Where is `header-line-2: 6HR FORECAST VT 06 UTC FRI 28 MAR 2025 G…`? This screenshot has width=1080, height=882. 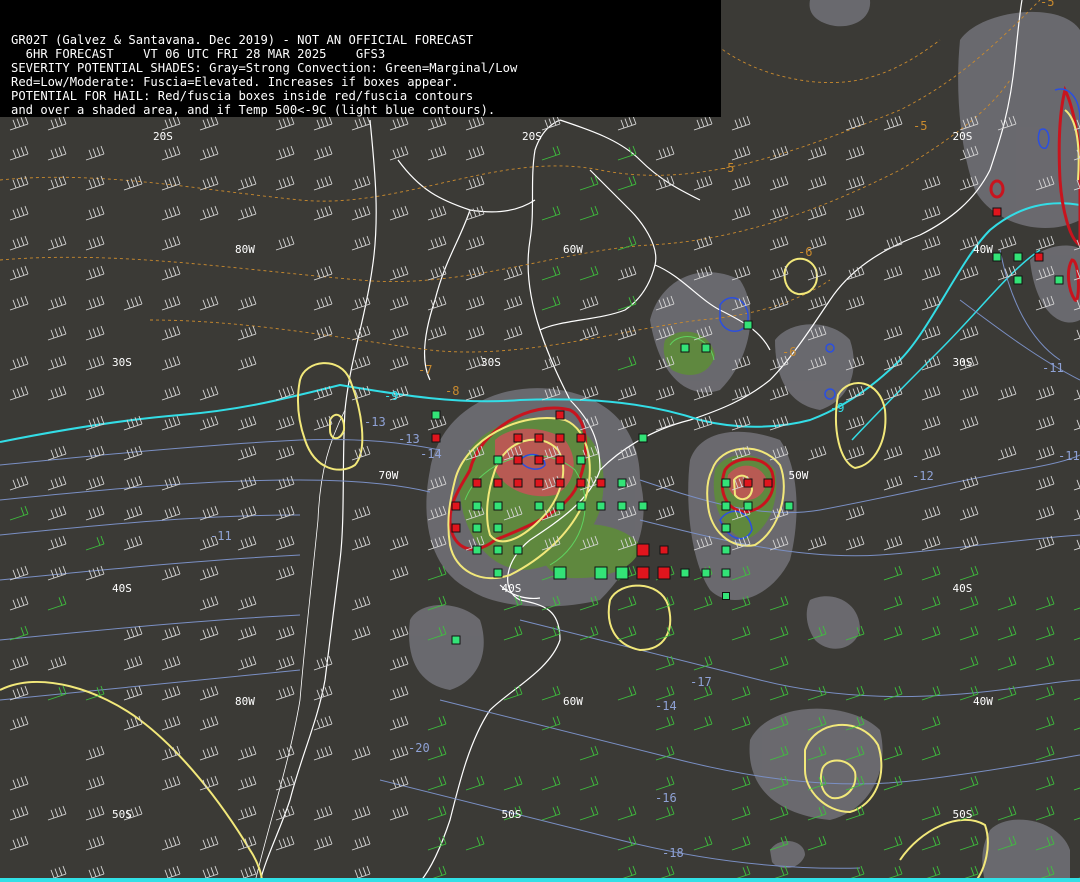 header-line-2: 6HR FORECAST VT 06 UTC FRI 28 MAR 2025 G… is located at coordinates (198, 54).